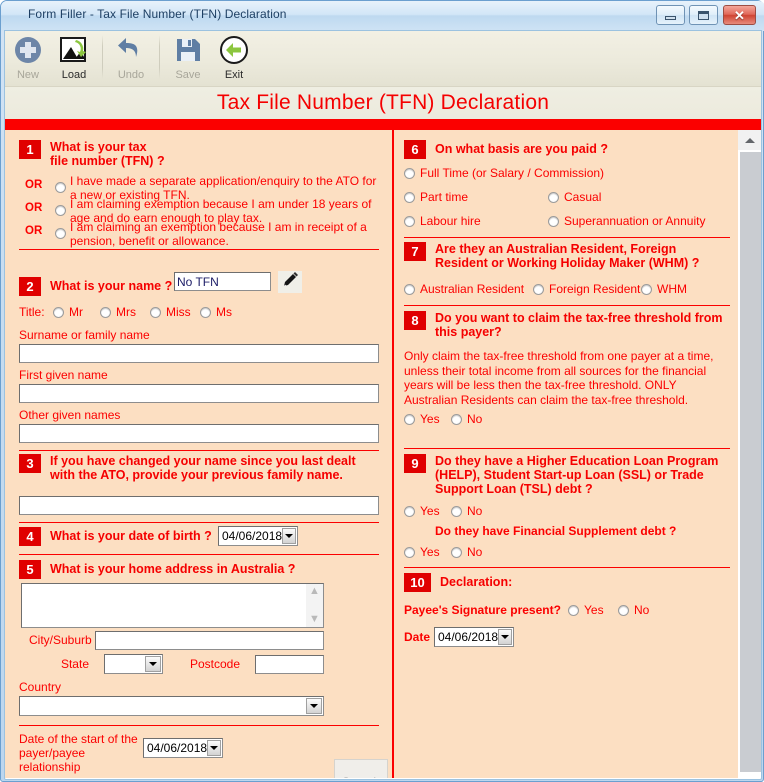 The width and height of the screenshot is (764, 782). Describe the element at coordinates (105, 312) in the screenshot. I see `radio-mrs` at that location.